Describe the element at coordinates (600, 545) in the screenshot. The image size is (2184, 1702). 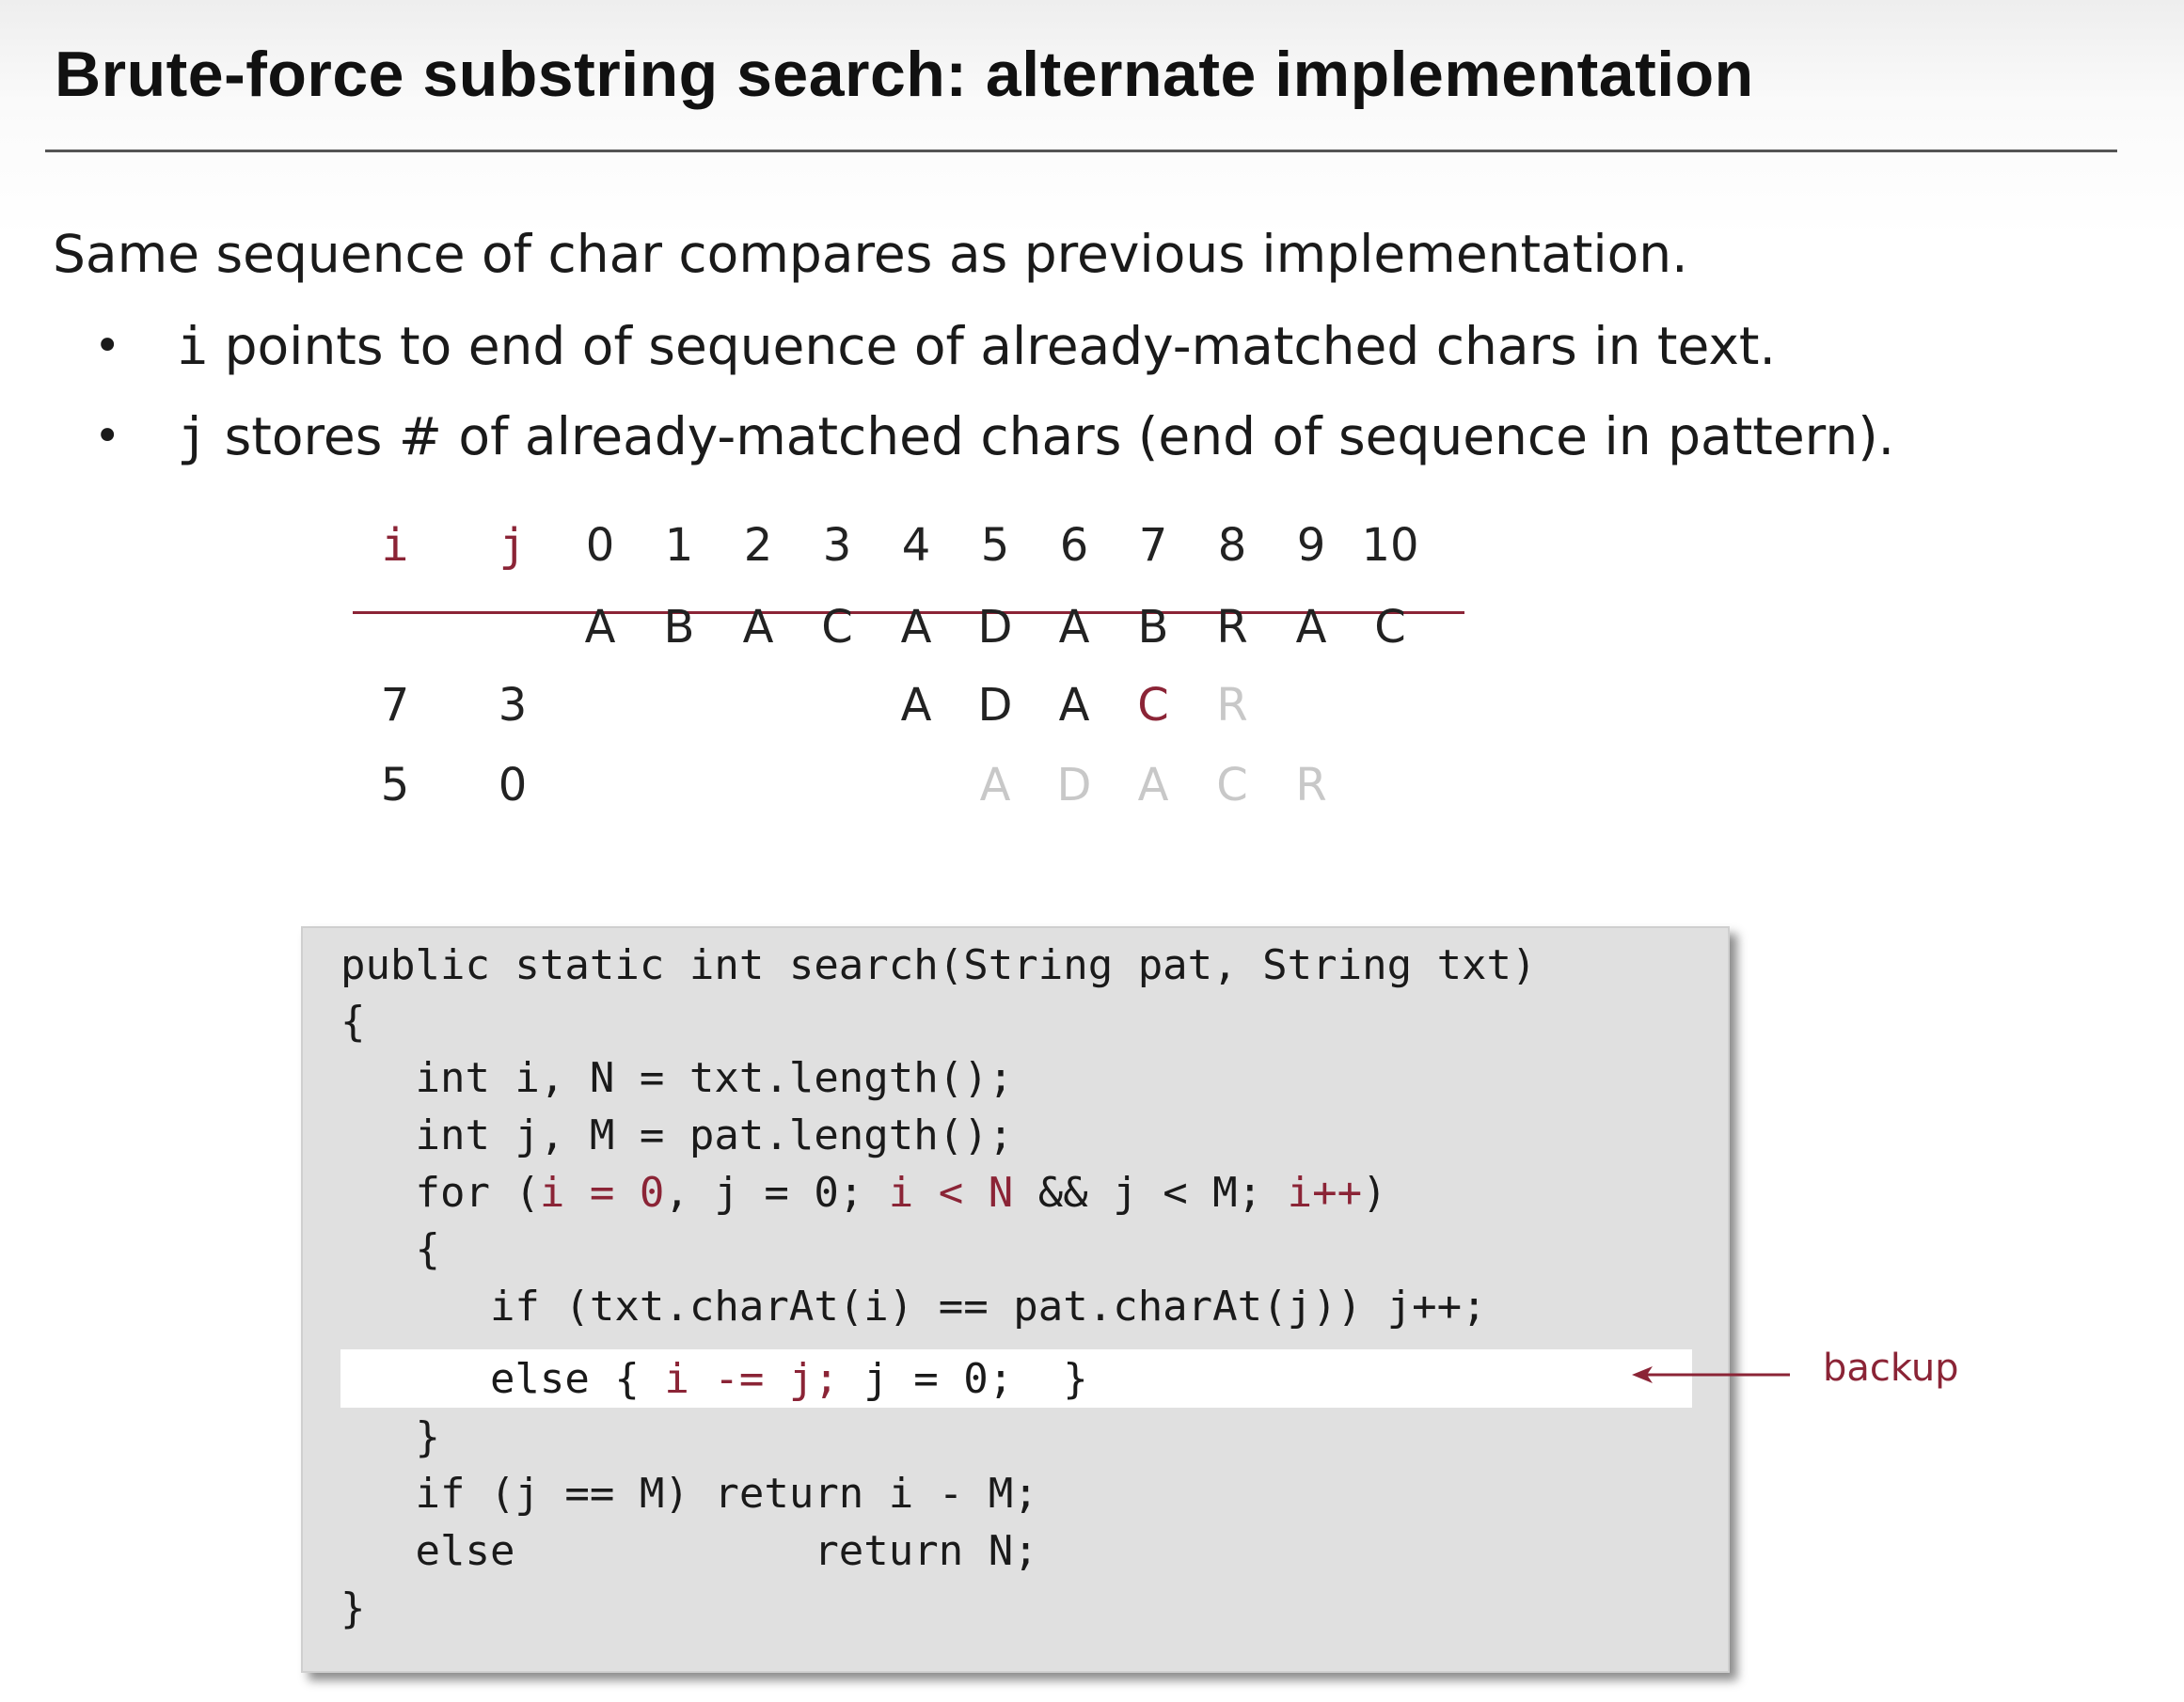
I see `trace-index: 0` at that location.